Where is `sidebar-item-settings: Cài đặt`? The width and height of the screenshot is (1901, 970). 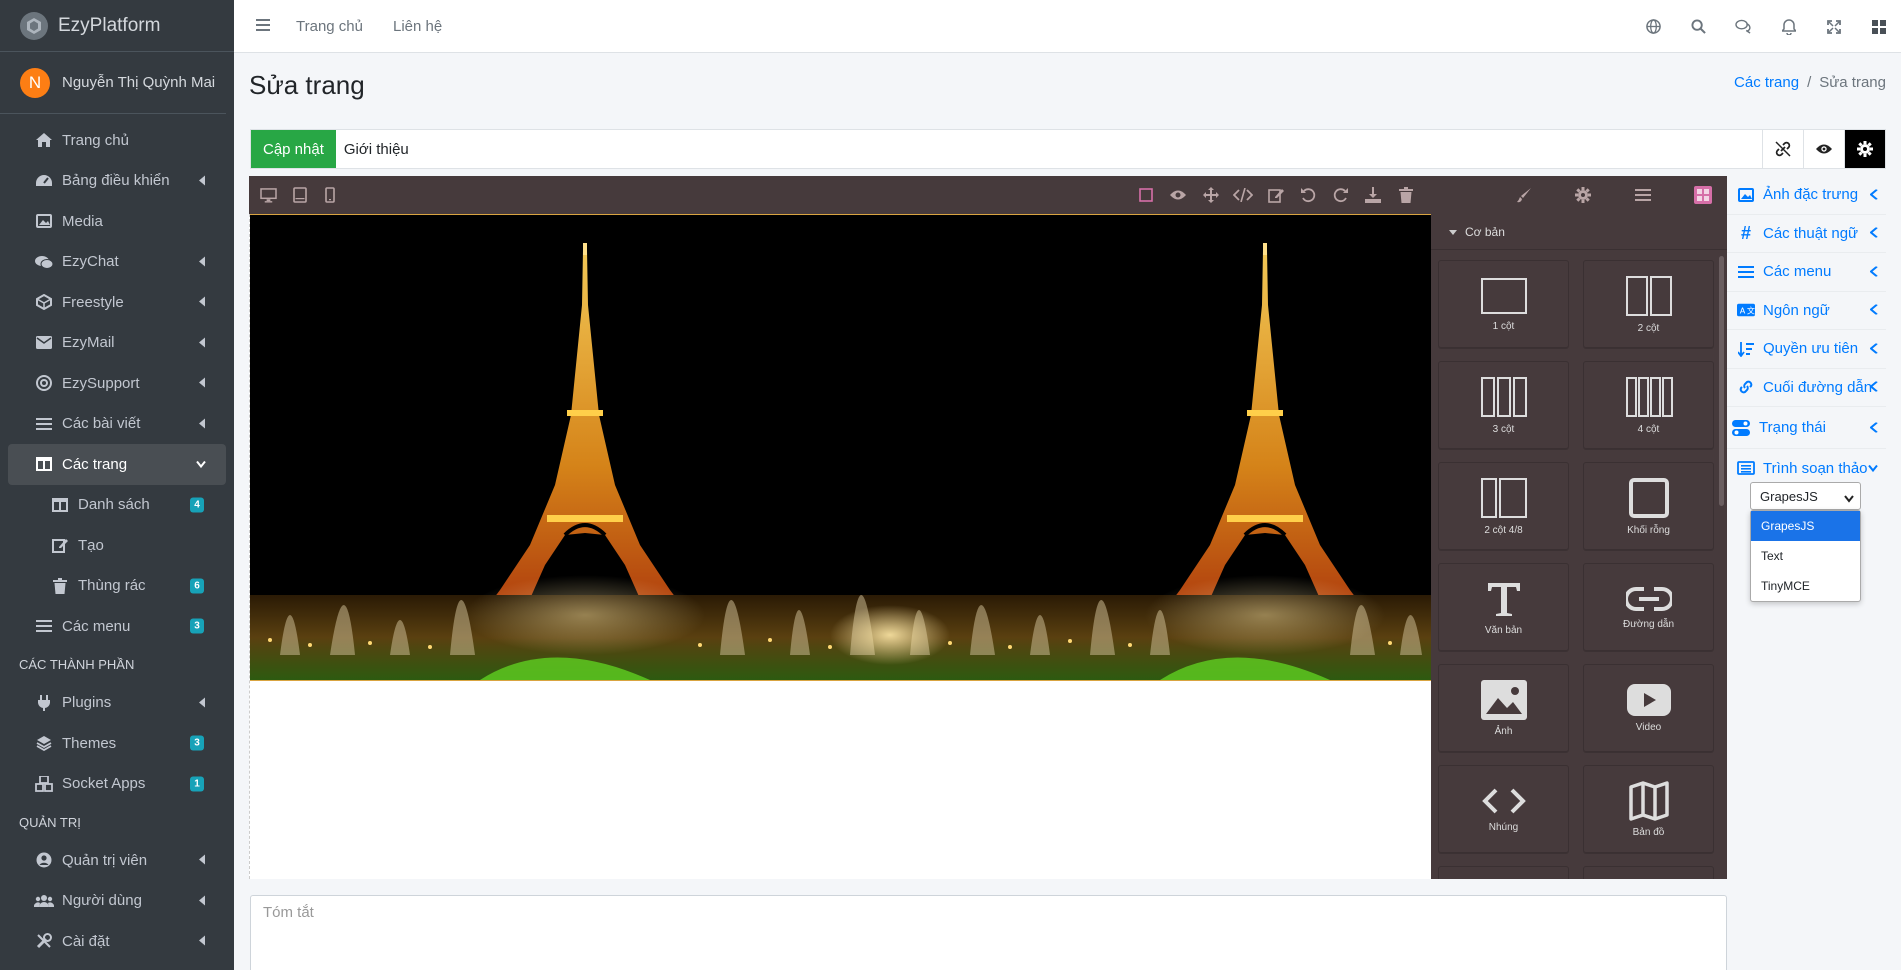 sidebar-item-settings: Cài đặt is located at coordinates (117, 941).